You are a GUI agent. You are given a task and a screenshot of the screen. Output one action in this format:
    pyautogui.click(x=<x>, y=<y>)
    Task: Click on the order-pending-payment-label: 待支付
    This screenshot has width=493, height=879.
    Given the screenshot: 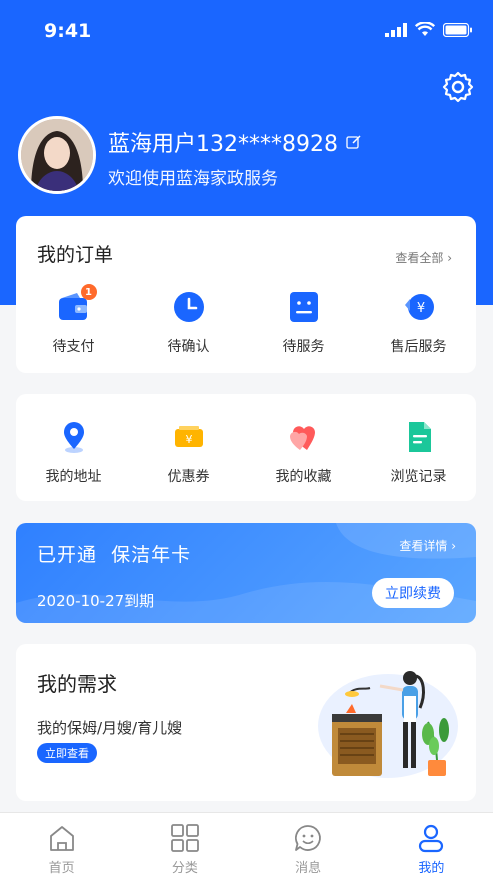 What is the action you would take?
    pyautogui.click(x=73, y=347)
    